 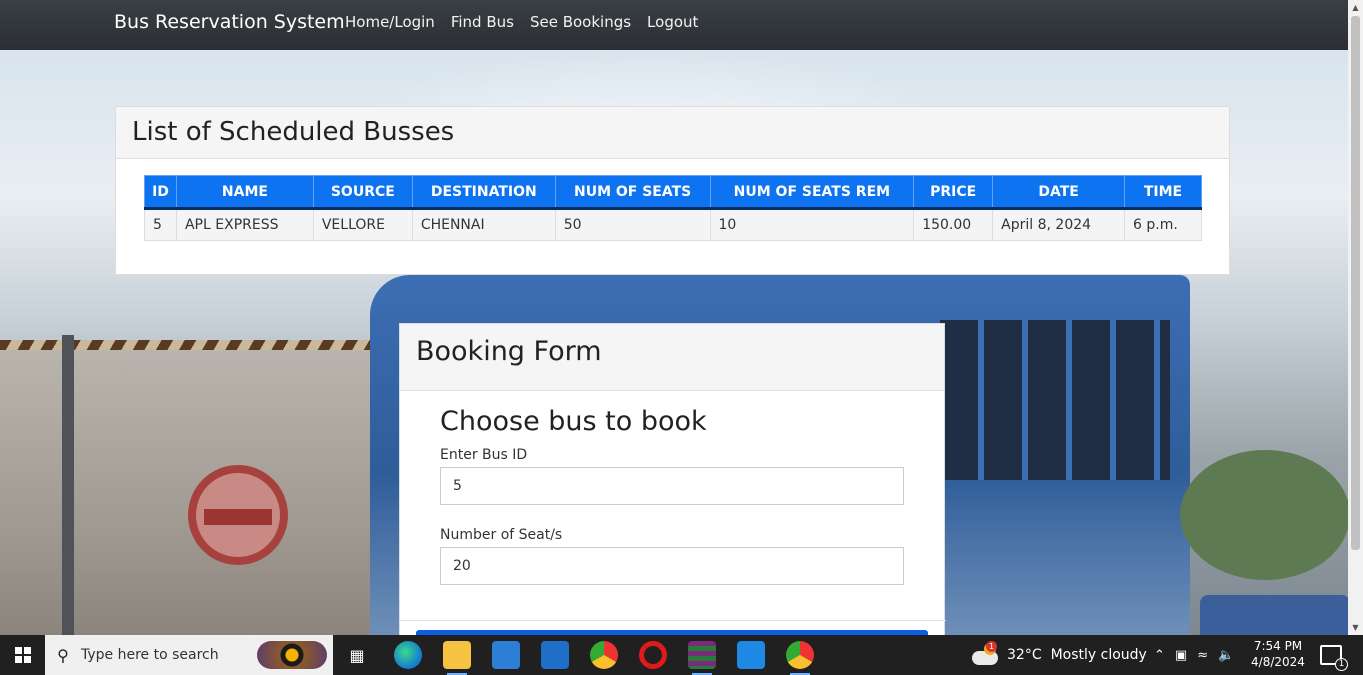 I want to click on chrome-active-icon, so click(x=800, y=658).